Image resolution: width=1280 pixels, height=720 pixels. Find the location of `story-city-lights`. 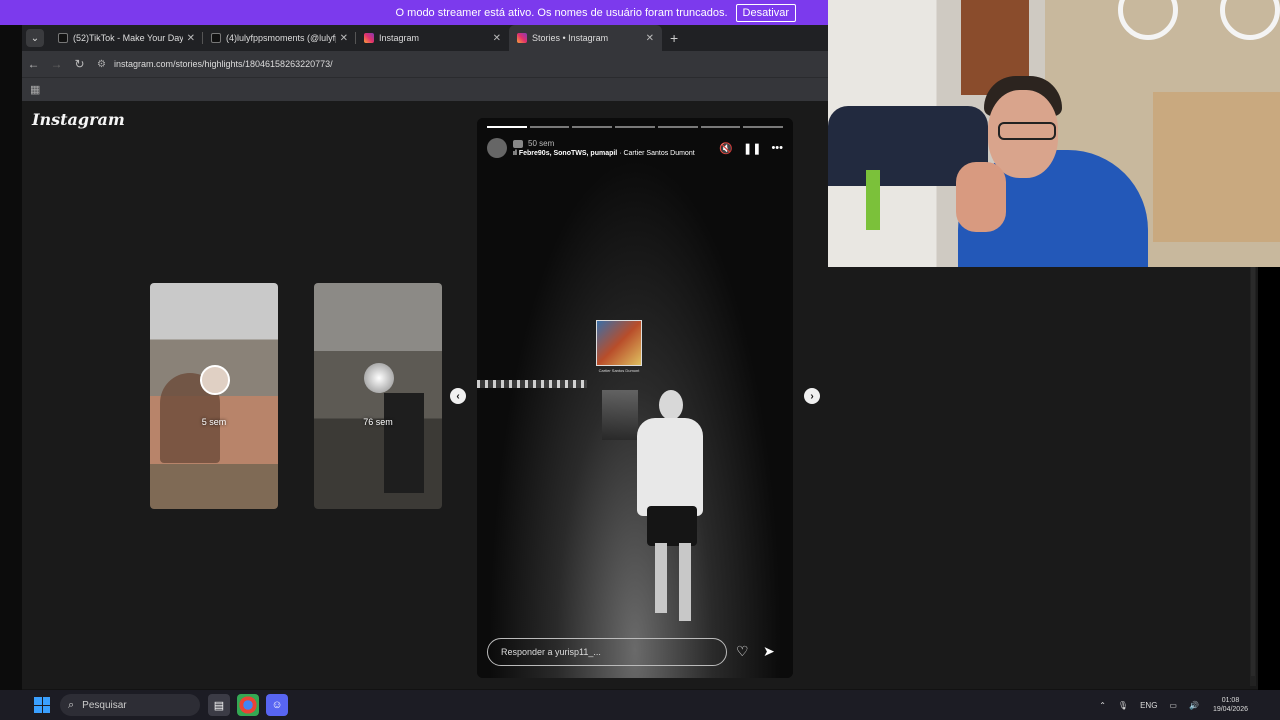

story-city-lights is located at coordinates (532, 384).